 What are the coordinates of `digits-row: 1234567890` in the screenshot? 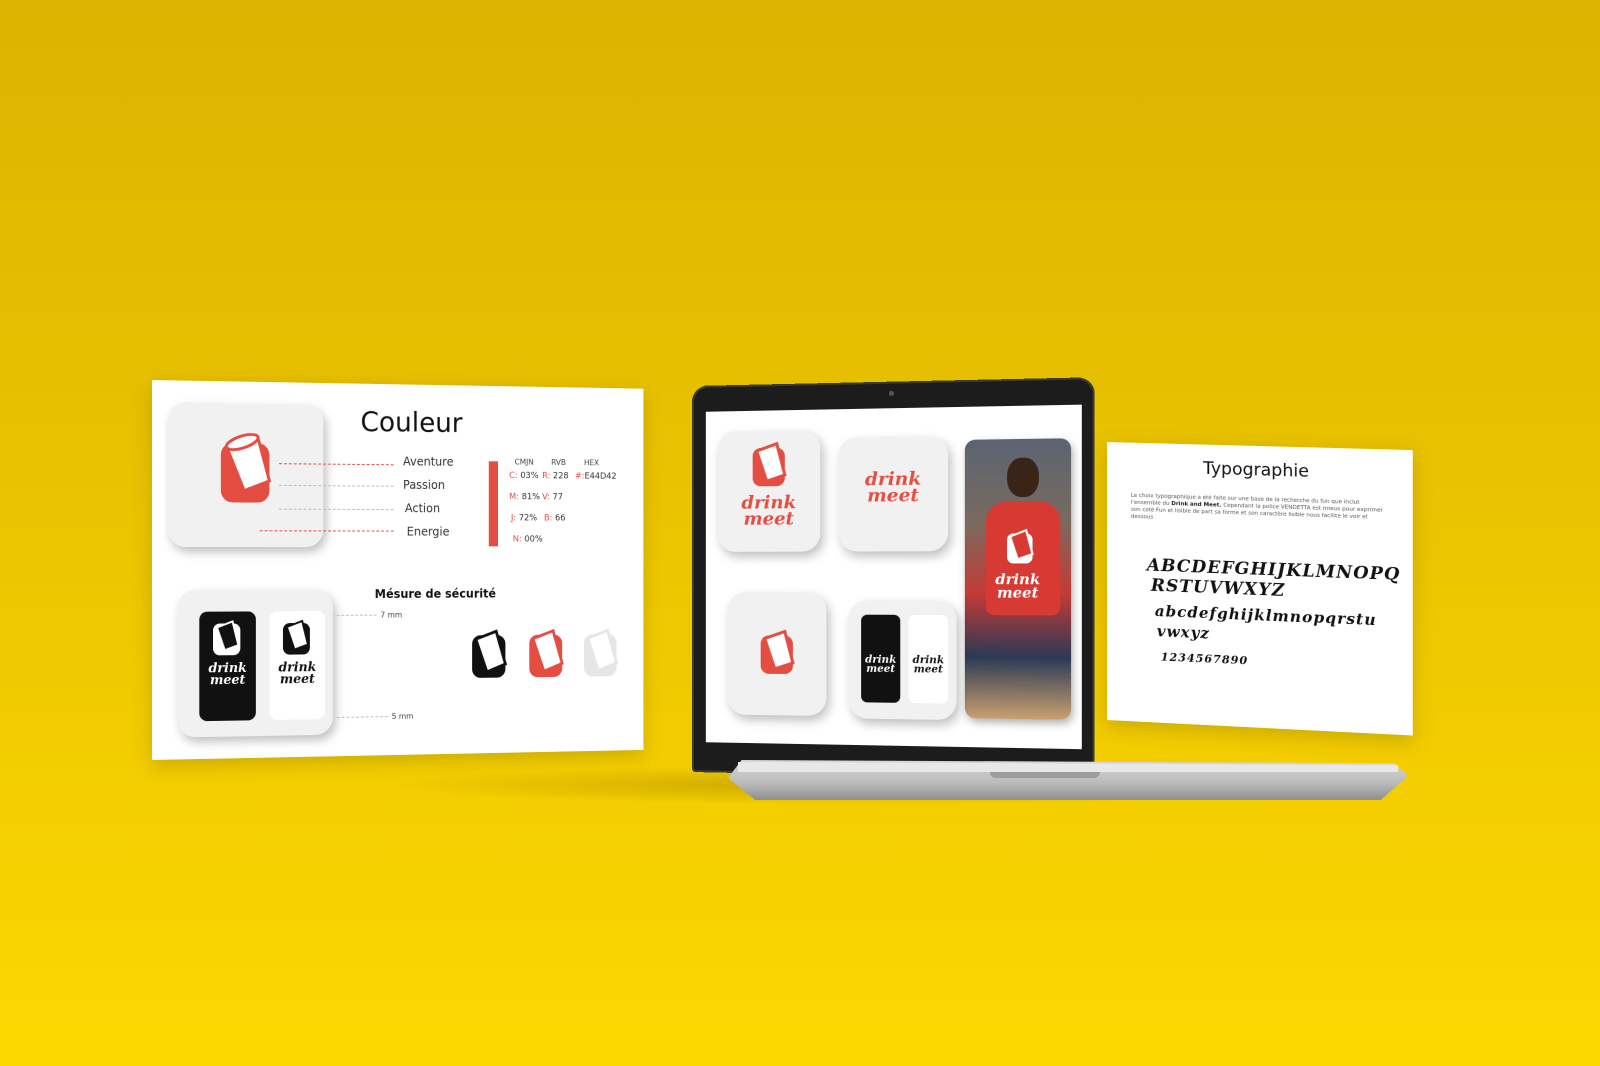 It's located at (1204, 658).